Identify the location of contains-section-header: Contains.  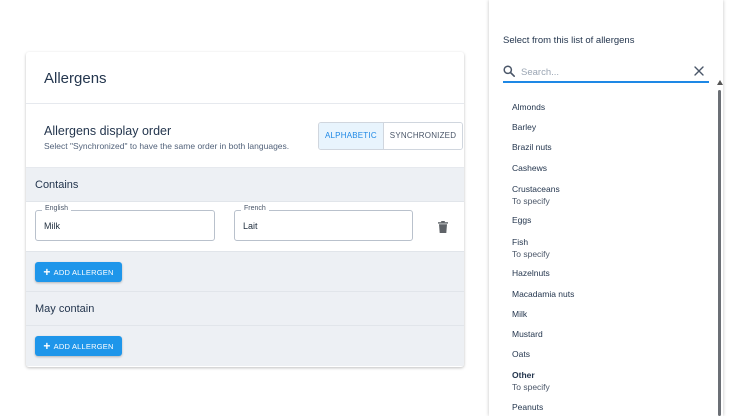
(245, 185).